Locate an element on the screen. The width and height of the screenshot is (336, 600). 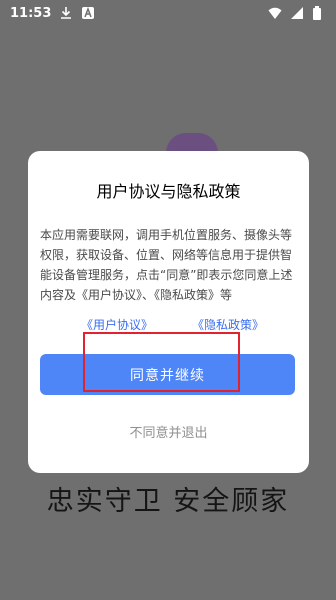
signal-icon is located at coordinates (297, 13).